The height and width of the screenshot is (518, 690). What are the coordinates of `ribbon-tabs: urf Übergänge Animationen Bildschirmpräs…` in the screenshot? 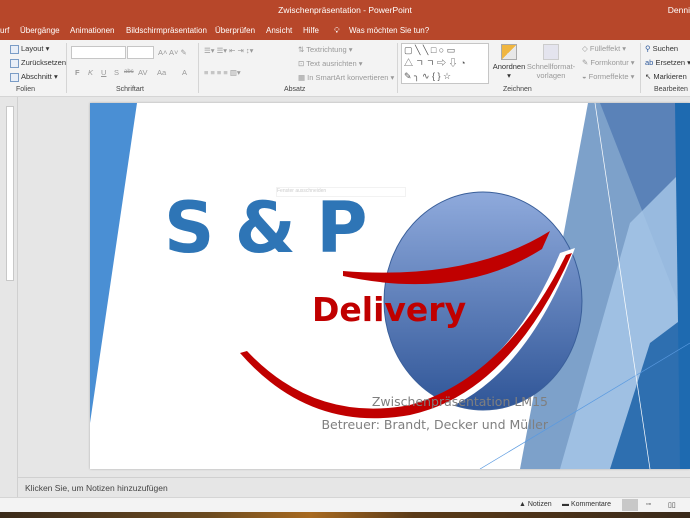 It's located at (345, 31).